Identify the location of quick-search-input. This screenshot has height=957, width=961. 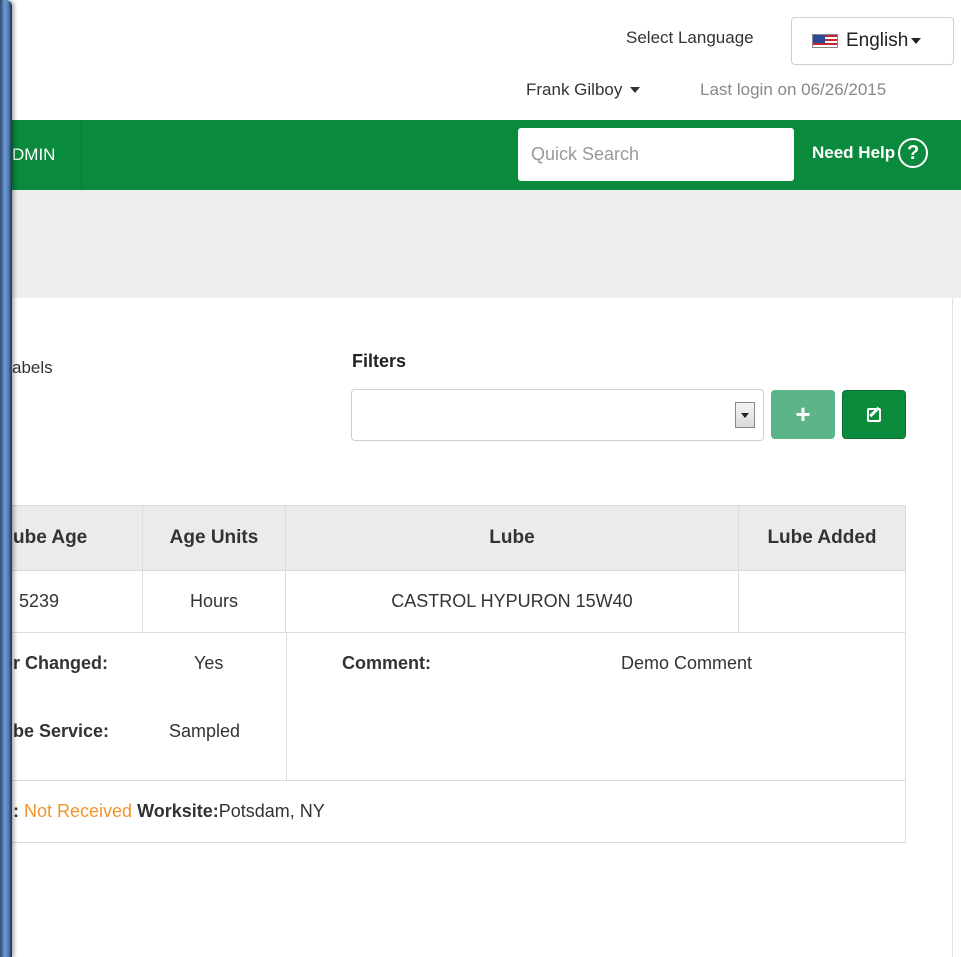
(656, 154).